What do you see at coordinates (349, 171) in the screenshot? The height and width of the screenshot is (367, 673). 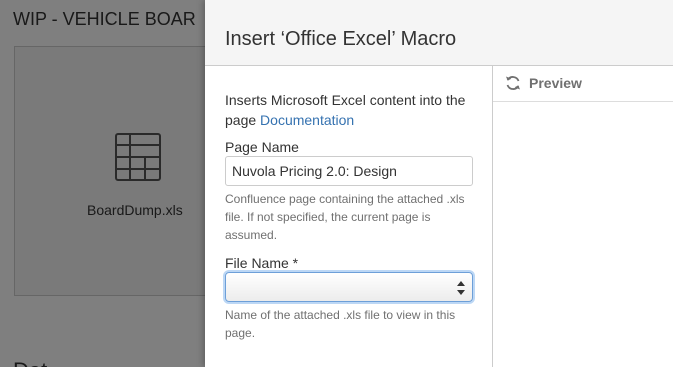 I see `page-name-input` at bounding box center [349, 171].